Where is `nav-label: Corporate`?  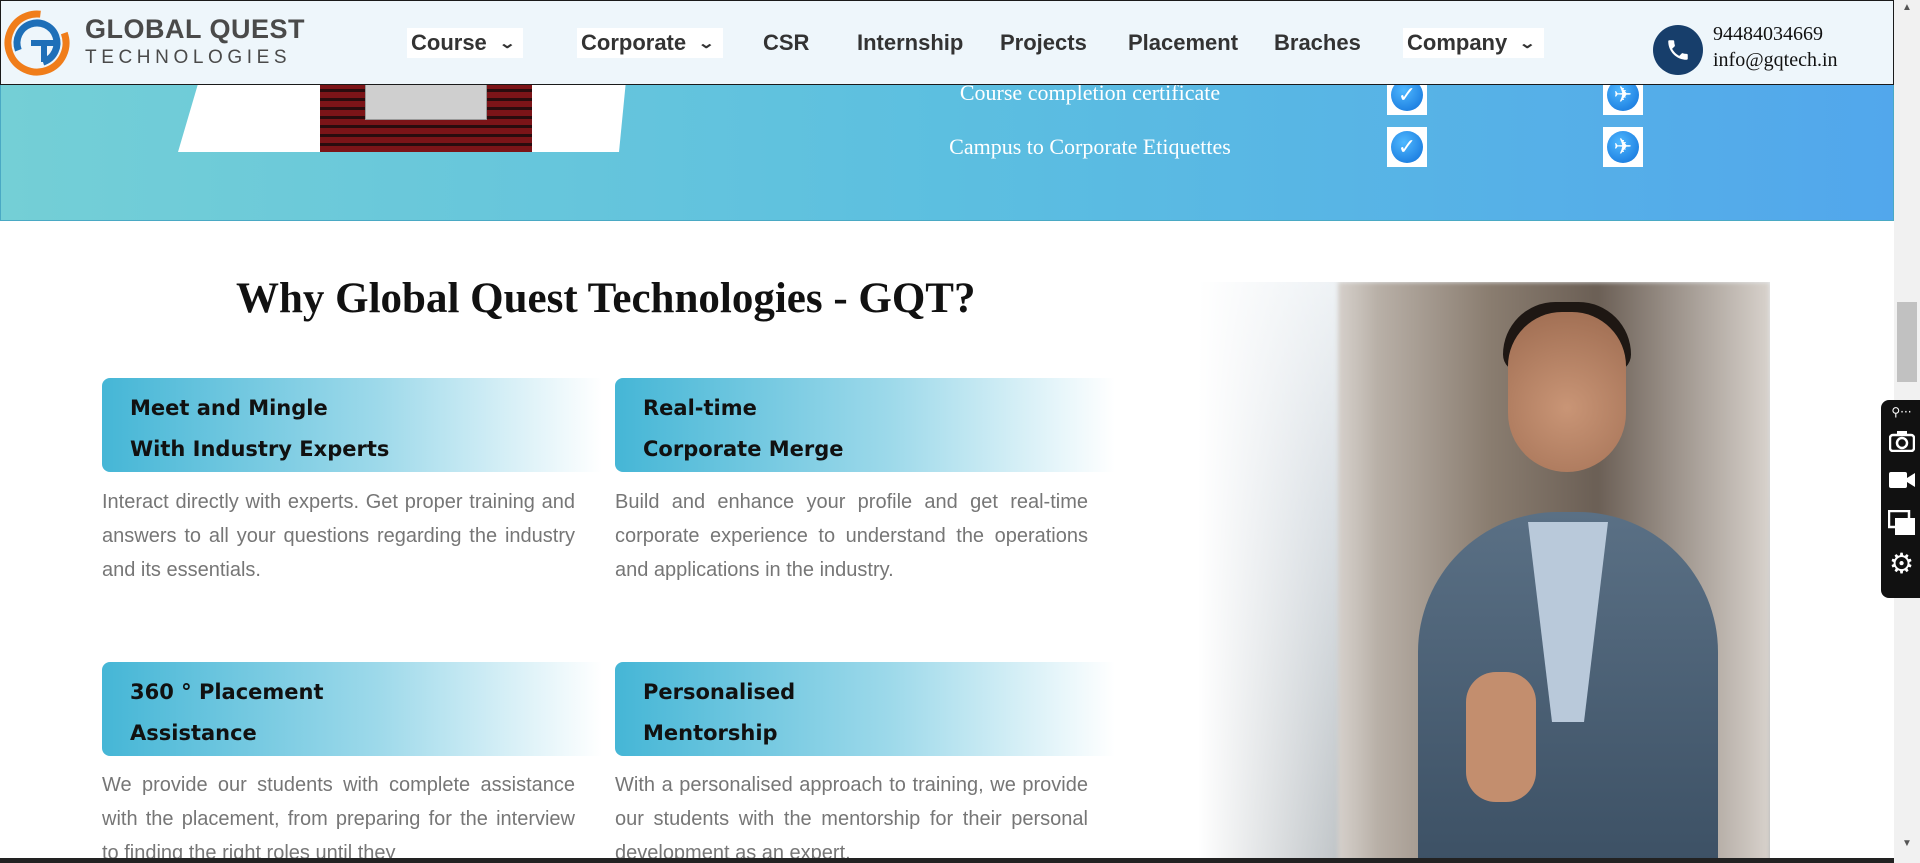
nav-label: Corporate is located at coordinates (634, 42).